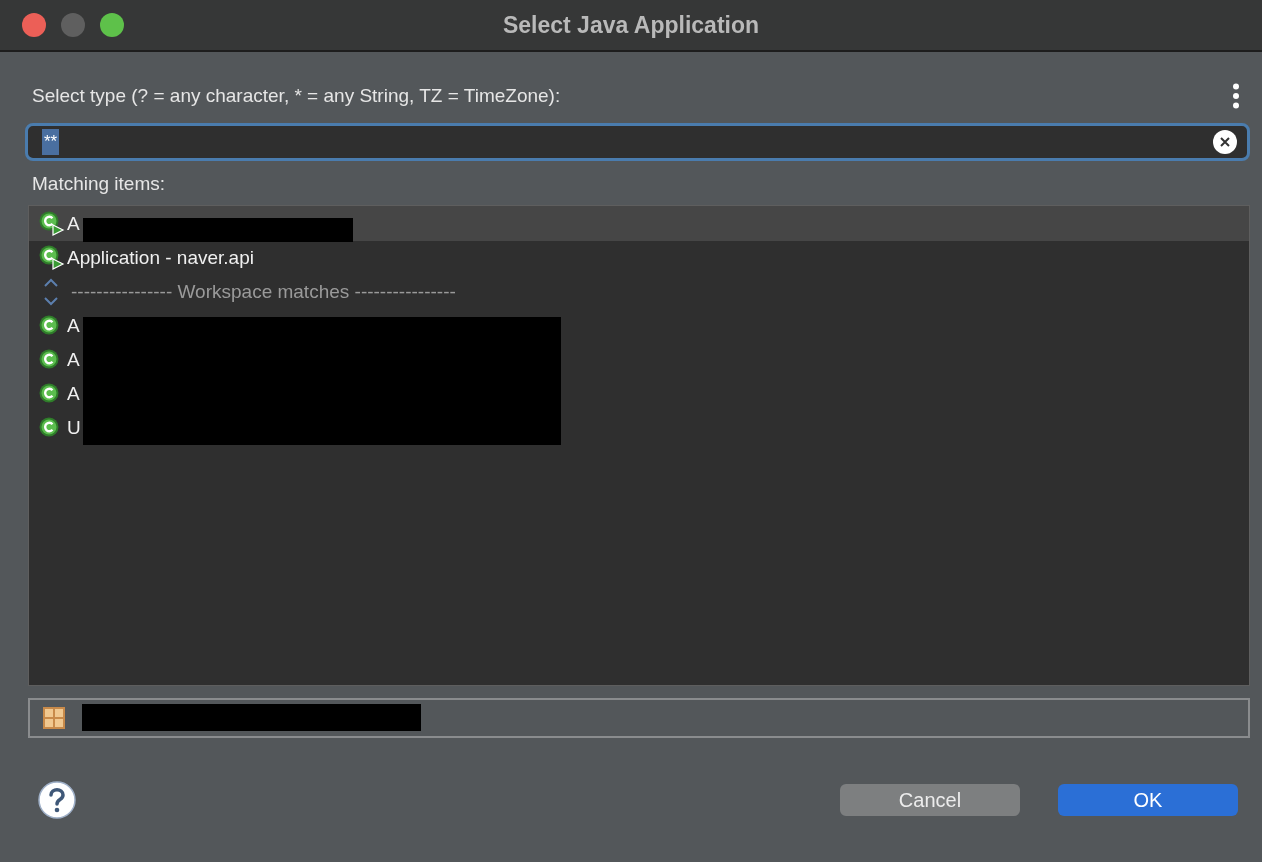 This screenshot has height=862, width=1262. Describe the element at coordinates (1225, 142) in the screenshot. I see `clear-icon` at that location.